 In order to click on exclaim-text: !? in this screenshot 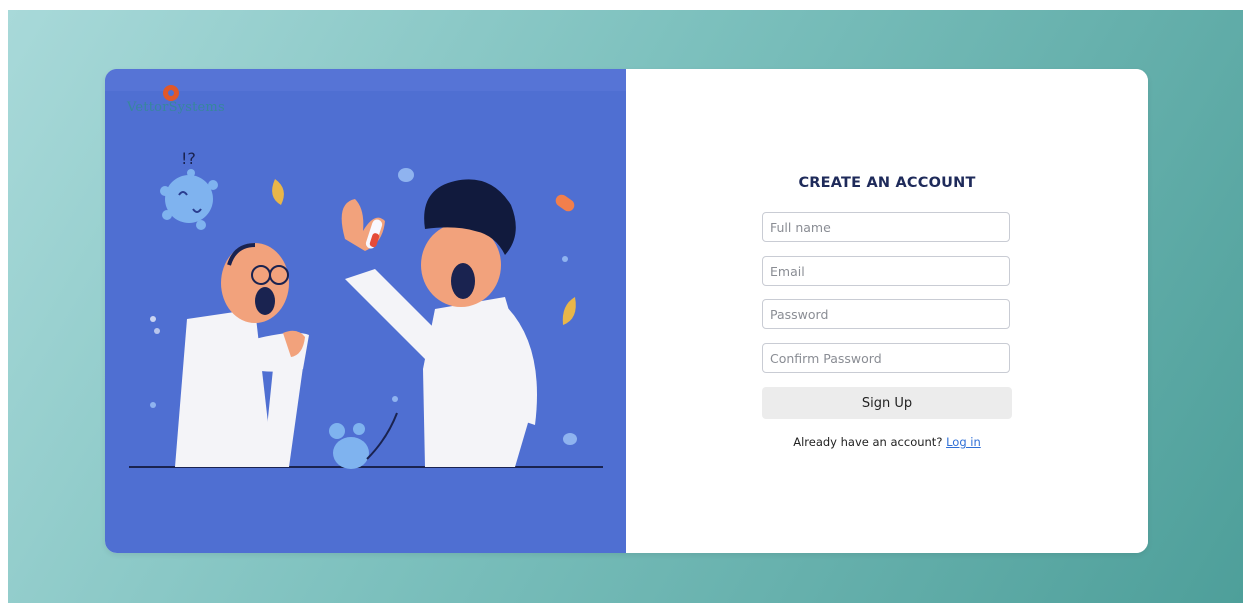, I will do `click(188, 158)`.